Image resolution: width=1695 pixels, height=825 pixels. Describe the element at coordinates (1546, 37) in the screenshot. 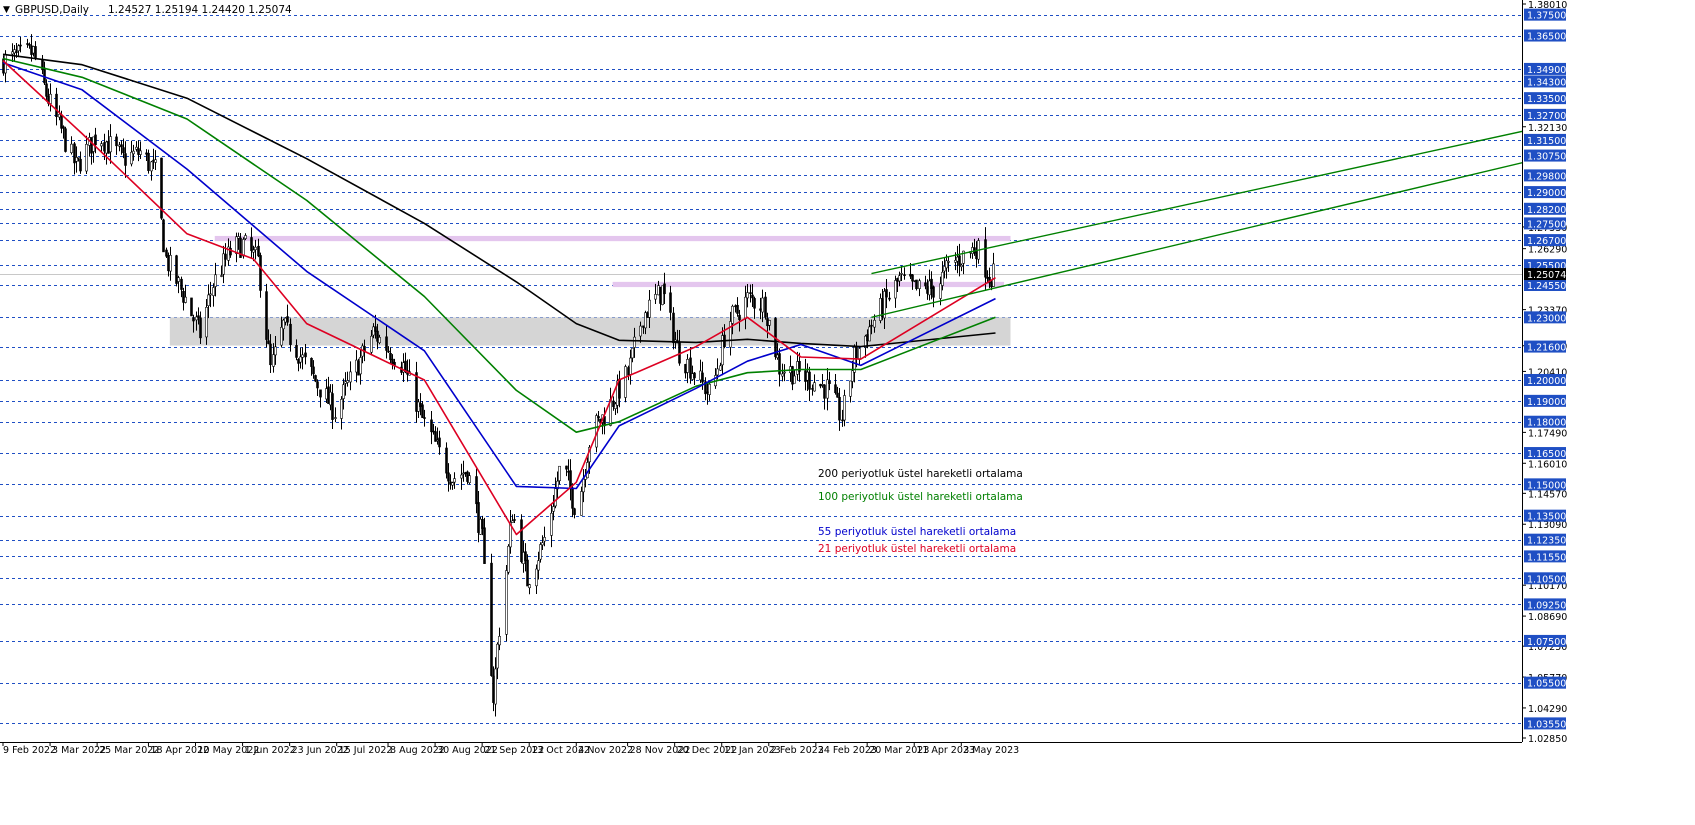

I see `level-price-label: 1.36500` at that location.